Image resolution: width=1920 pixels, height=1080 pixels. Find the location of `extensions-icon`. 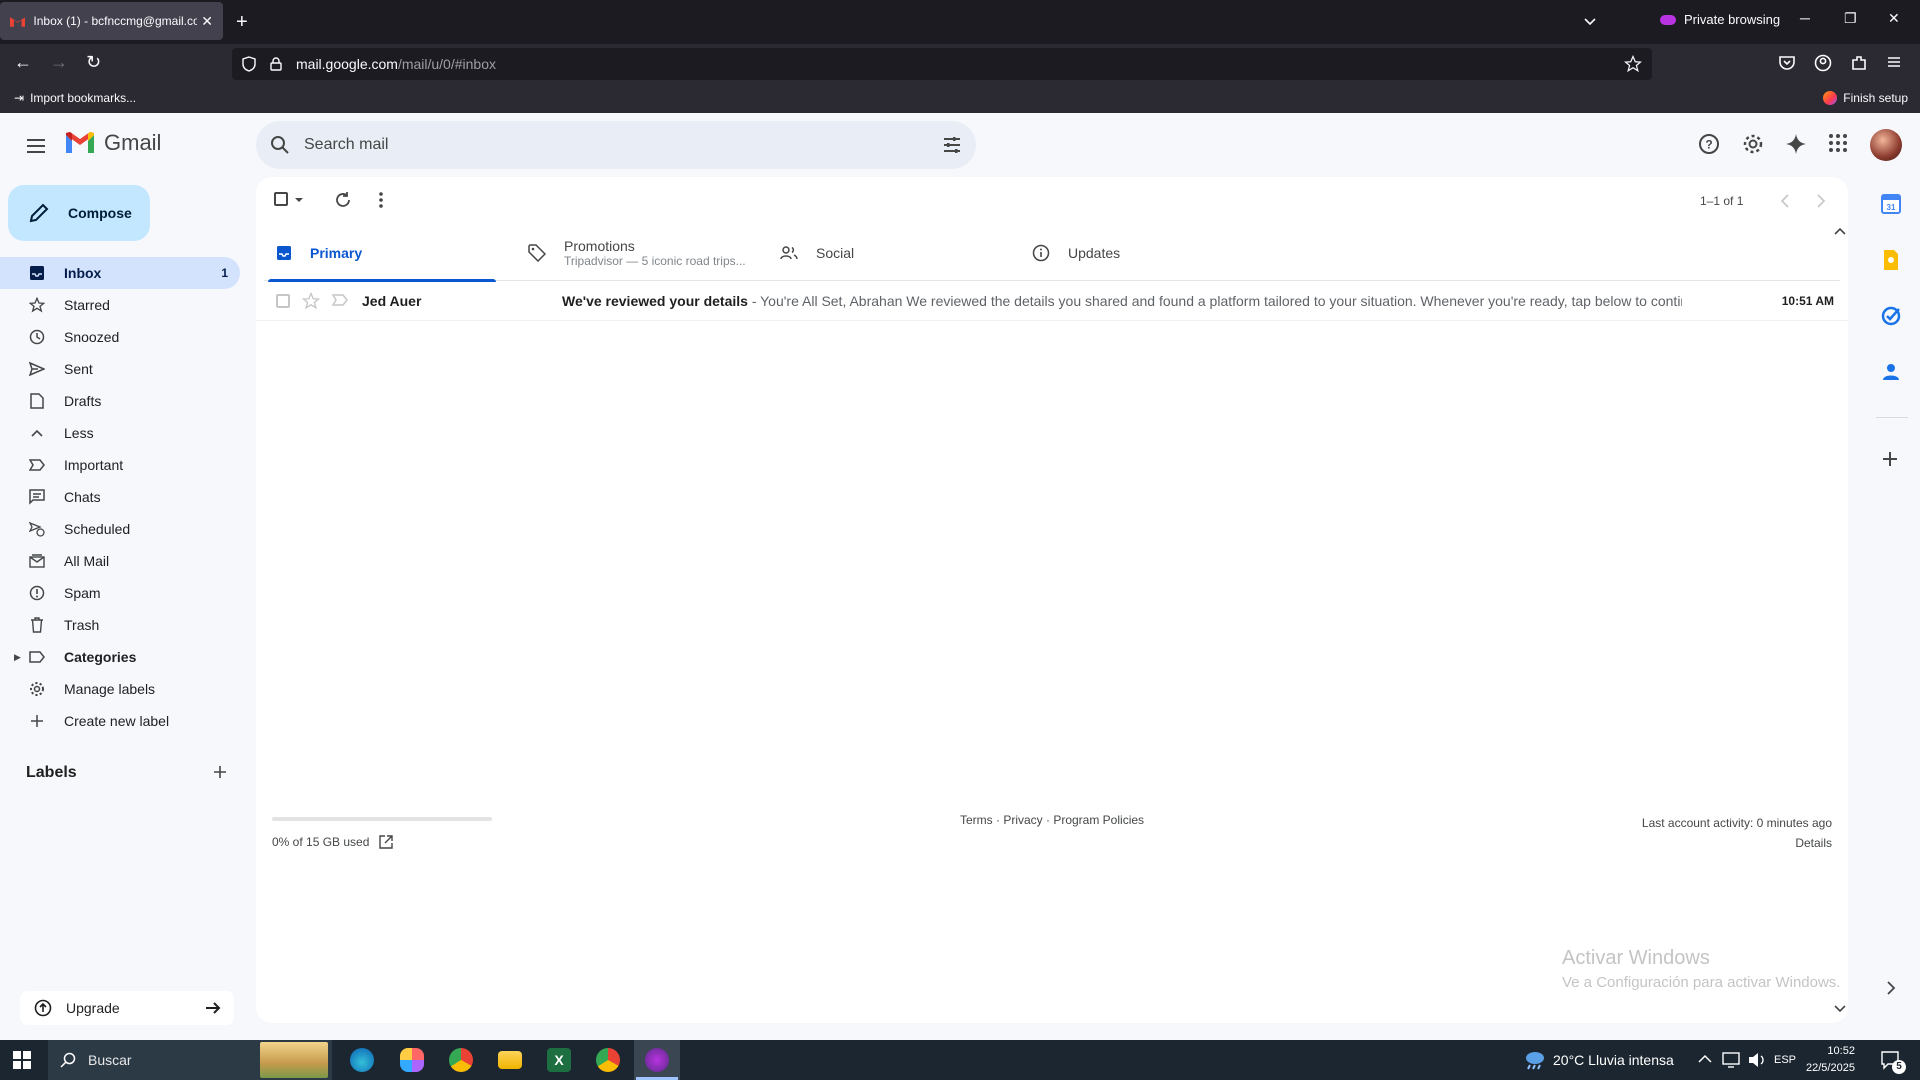

extensions-icon is located at coordinates (1859, 63).